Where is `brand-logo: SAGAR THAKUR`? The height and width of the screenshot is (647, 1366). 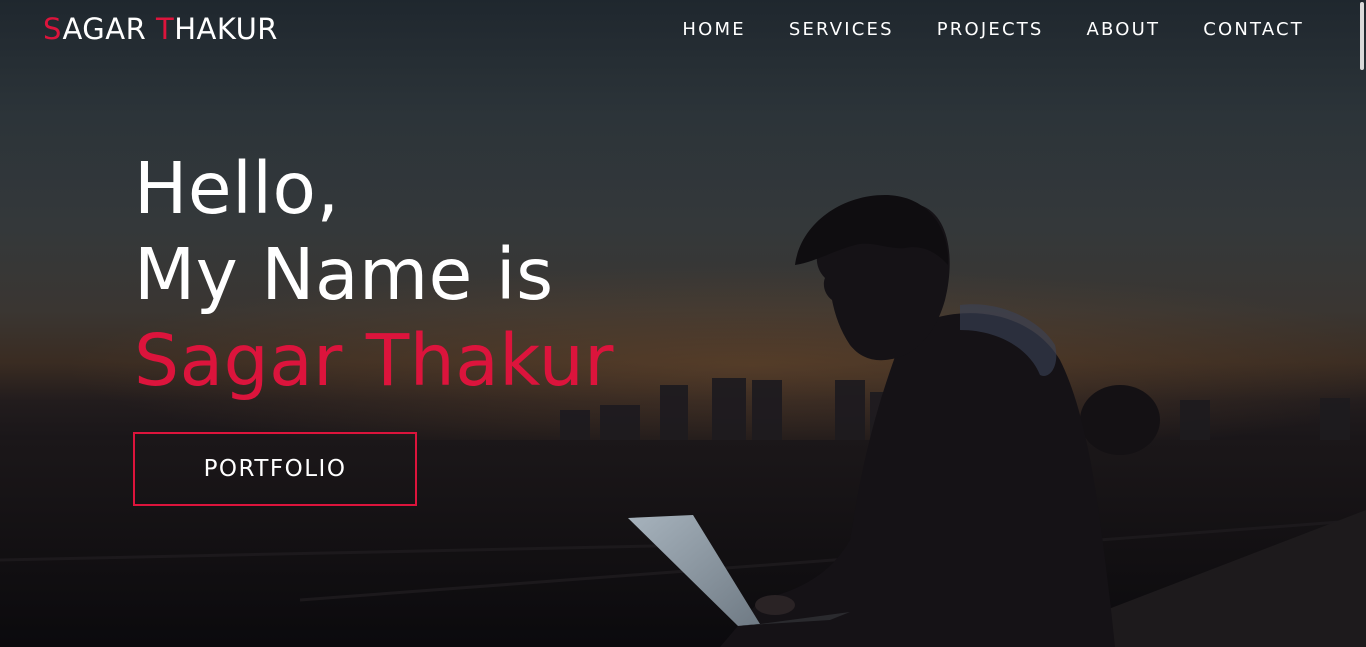 brand-logo: SAGAR THAKUR is located at coordinates (160, 29).